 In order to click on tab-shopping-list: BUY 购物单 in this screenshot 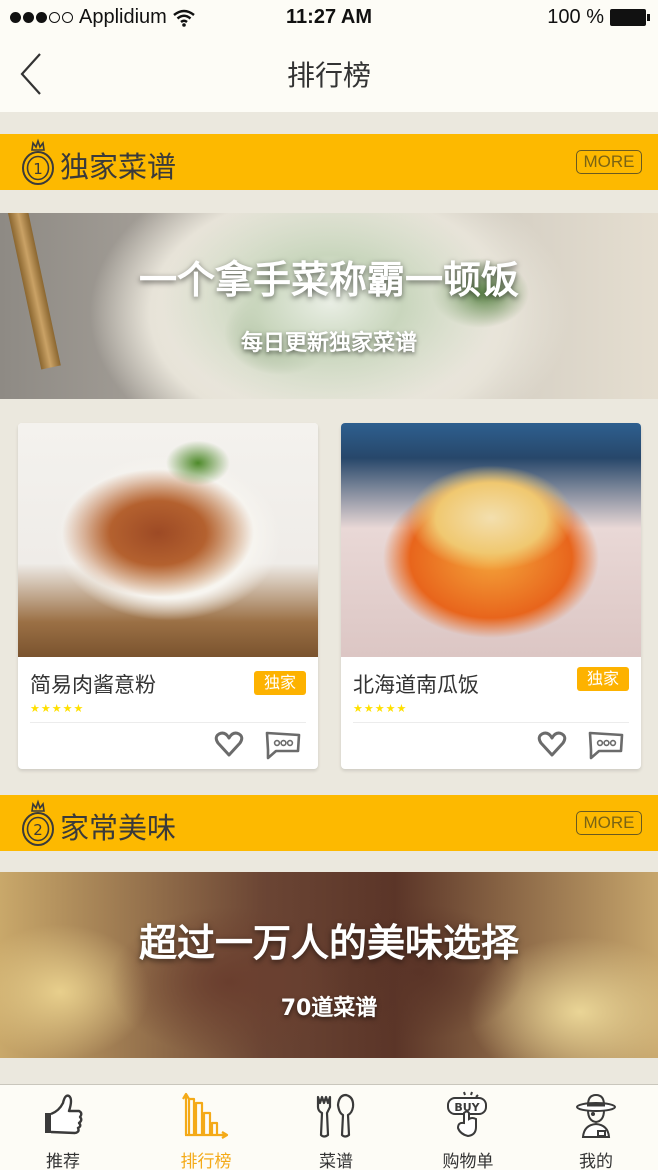, I will do `click(468, 1127)`.